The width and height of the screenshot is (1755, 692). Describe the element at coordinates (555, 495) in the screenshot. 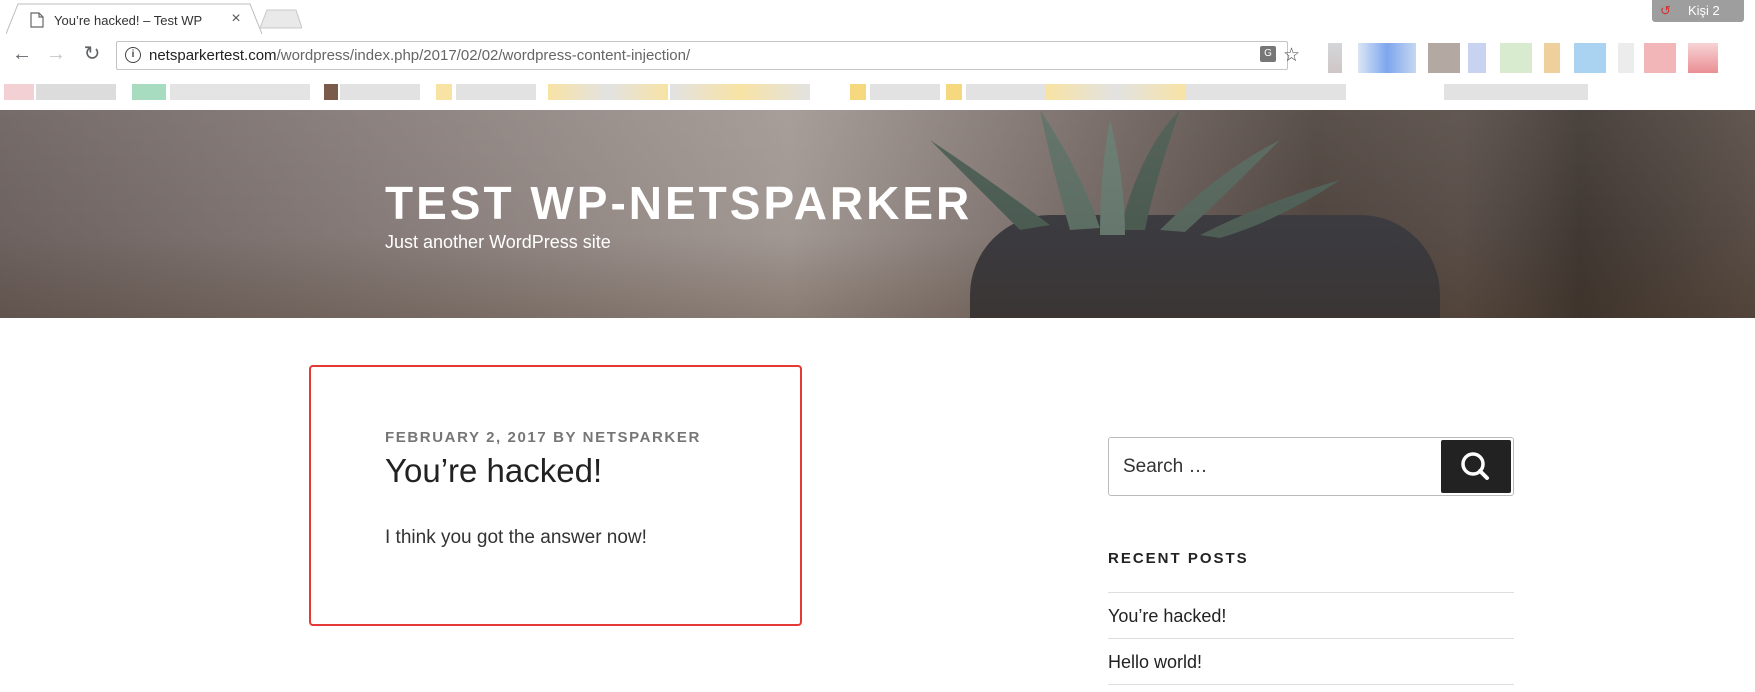

I see `highlight-box` at that location.